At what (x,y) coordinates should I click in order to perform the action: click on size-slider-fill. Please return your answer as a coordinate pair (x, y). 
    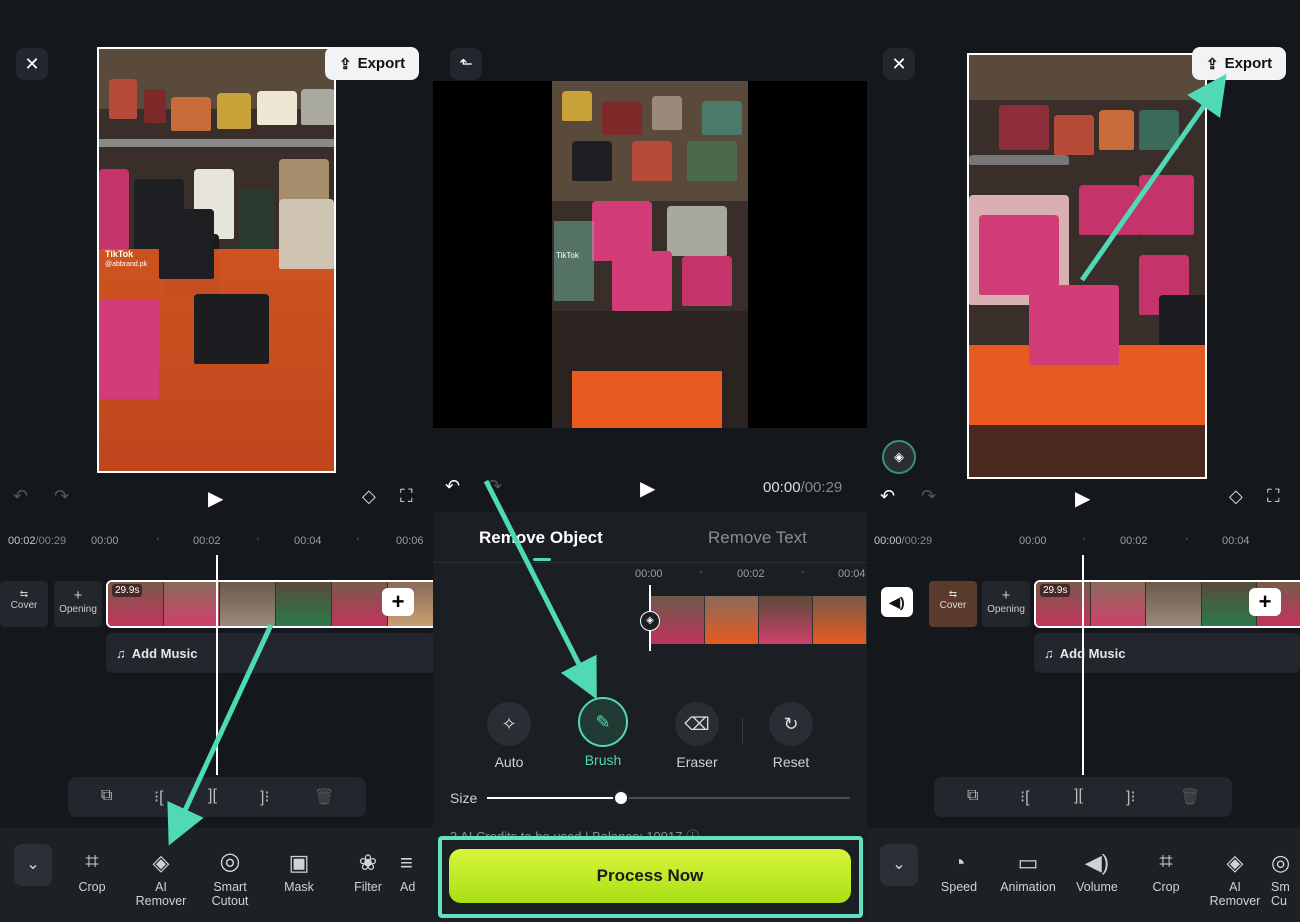
    Looking at the image, I should click on (554, 798).